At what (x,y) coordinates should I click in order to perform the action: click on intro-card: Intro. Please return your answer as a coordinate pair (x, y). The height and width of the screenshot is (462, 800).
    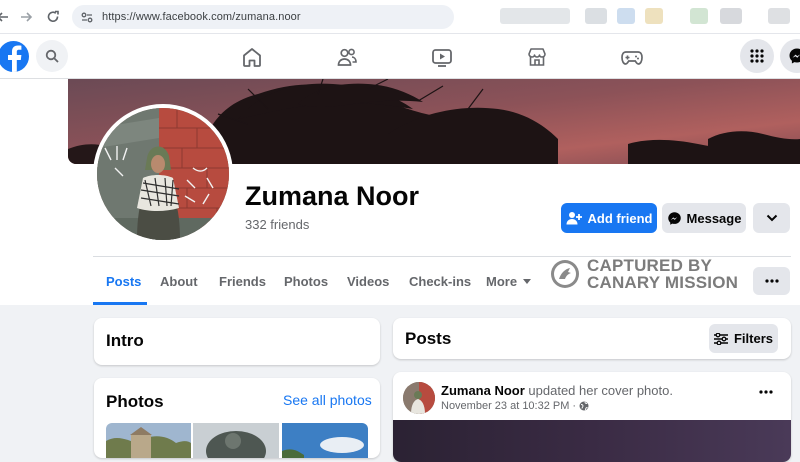
    Looking at the image, I should click on (237, 341).